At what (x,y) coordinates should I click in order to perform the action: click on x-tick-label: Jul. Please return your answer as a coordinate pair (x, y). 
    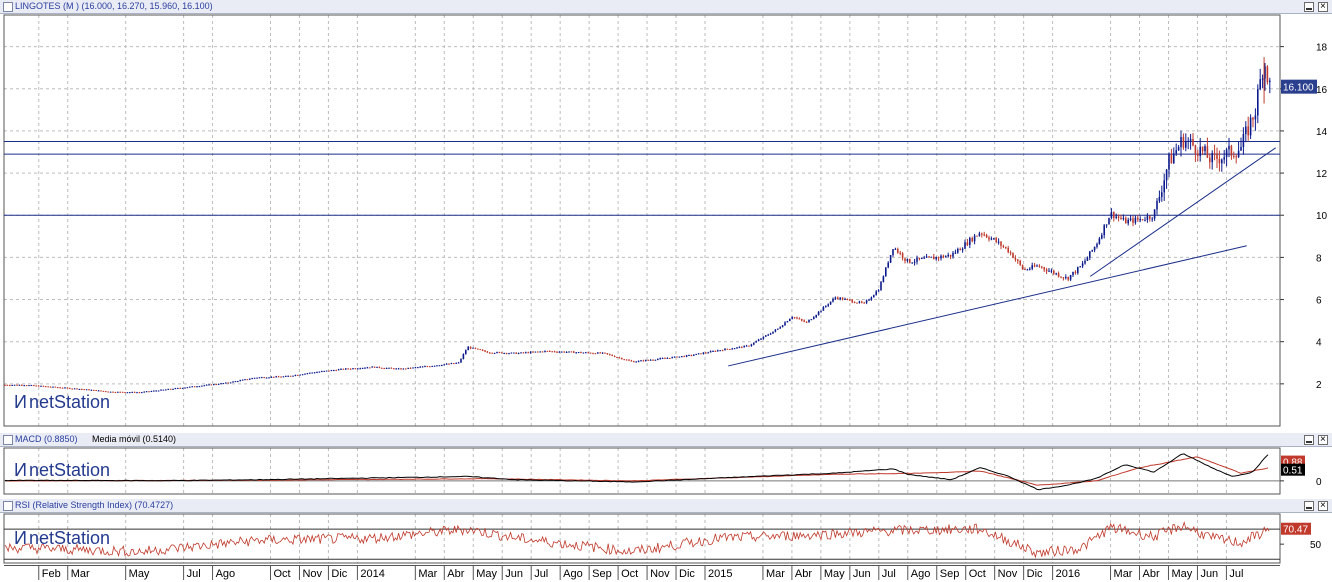
    Looking at the image, I should click on (1236, 574).